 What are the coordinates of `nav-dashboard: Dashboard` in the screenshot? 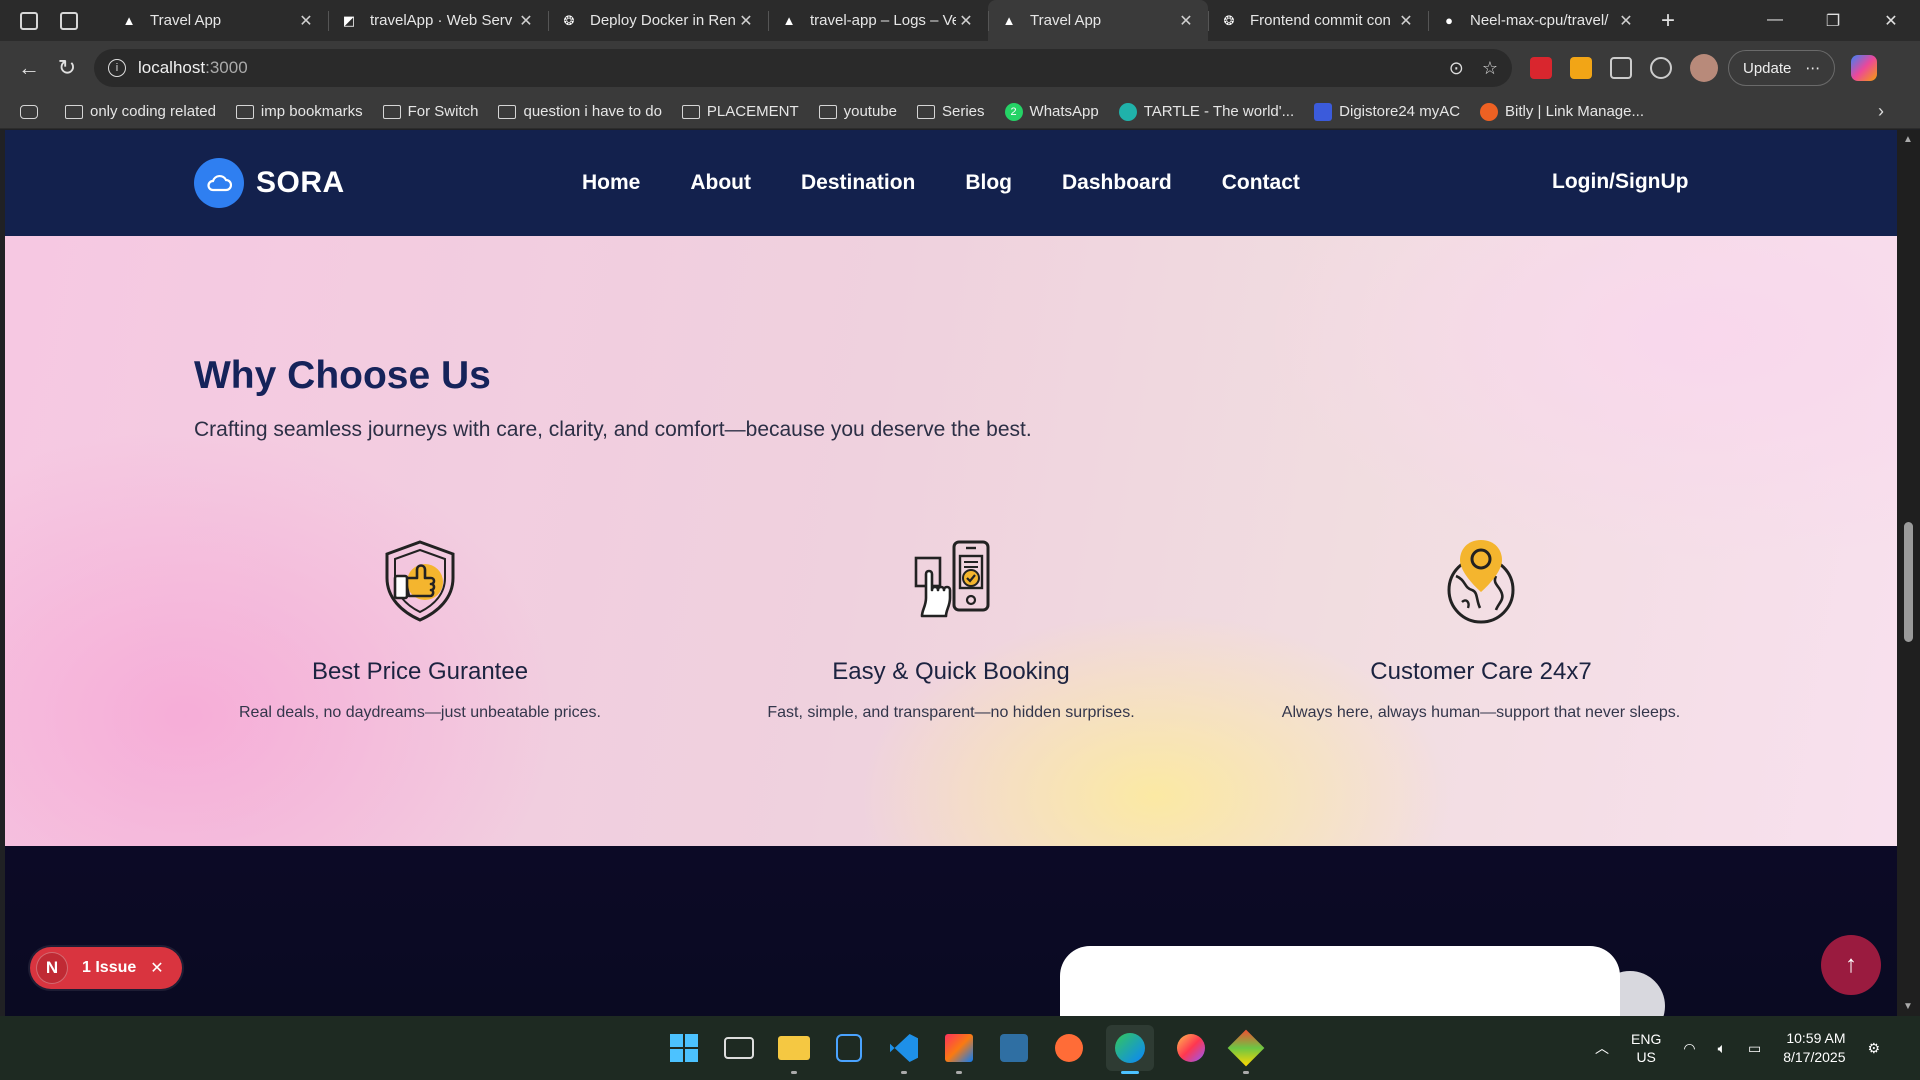 It's located at (1117, 183).